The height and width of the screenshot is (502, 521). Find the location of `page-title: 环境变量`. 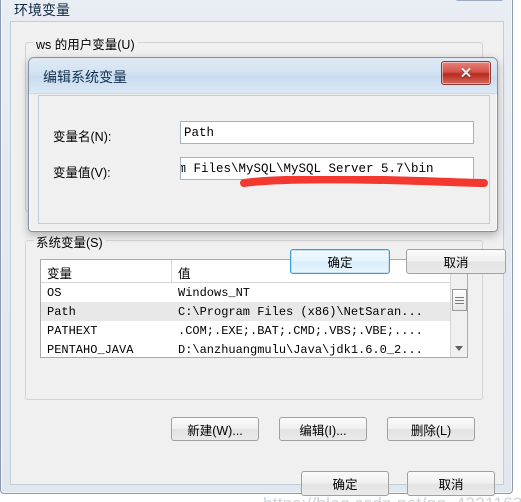

page-title: 环境变量 is located at coordinates (42, 10).